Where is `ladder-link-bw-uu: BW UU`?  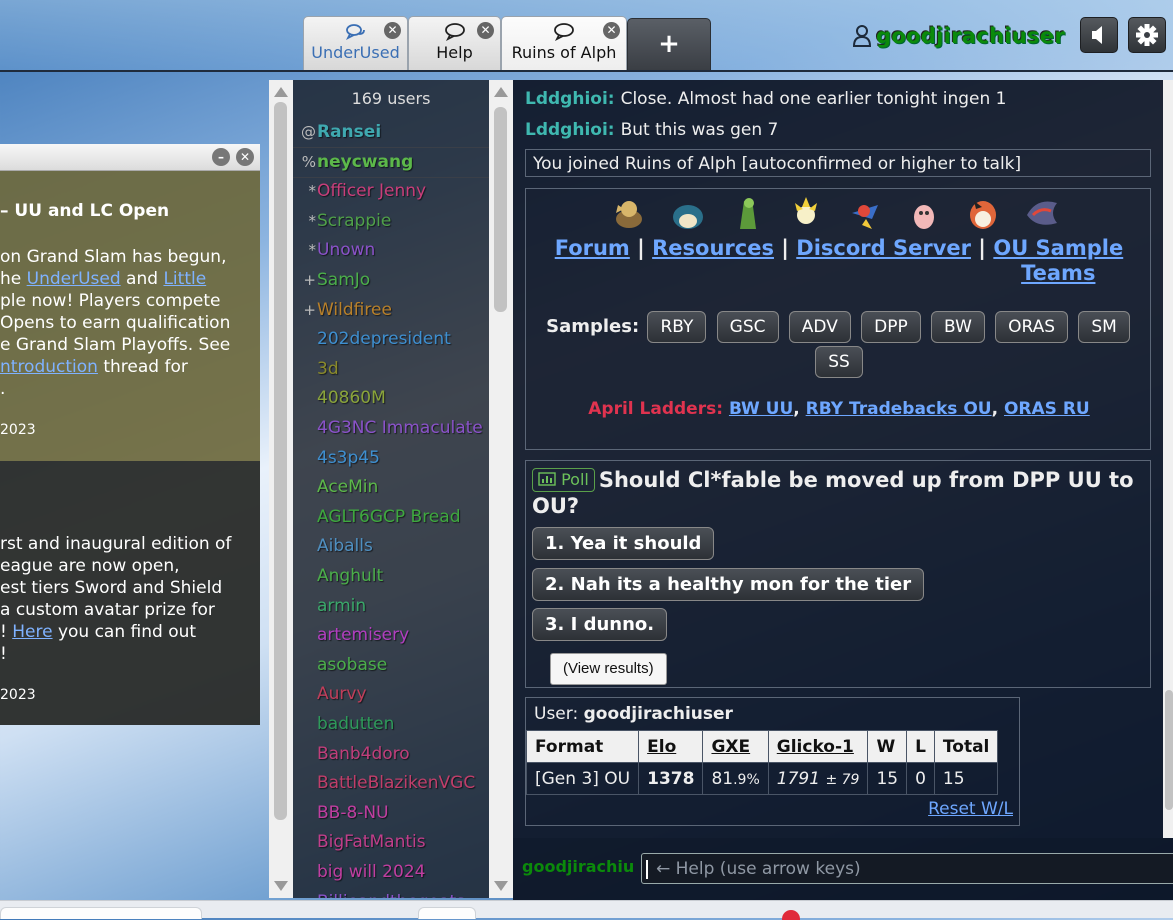
ladder-link-bw-uu: BW UU is located at coordinates (761, 409).